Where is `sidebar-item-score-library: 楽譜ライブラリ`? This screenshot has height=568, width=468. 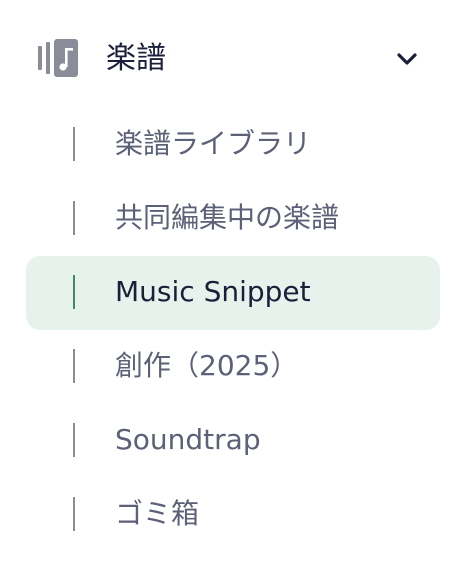
sidebar-item-score-library: 楽譜ライブラリ is located at coordinates (233, 145).